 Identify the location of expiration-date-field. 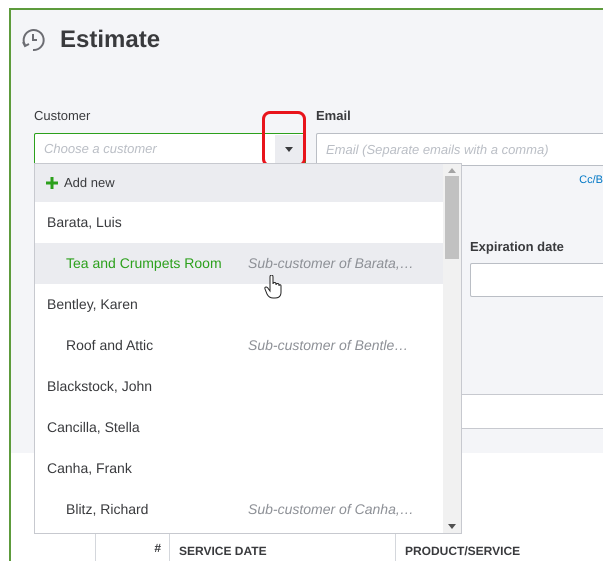
(536, 279).